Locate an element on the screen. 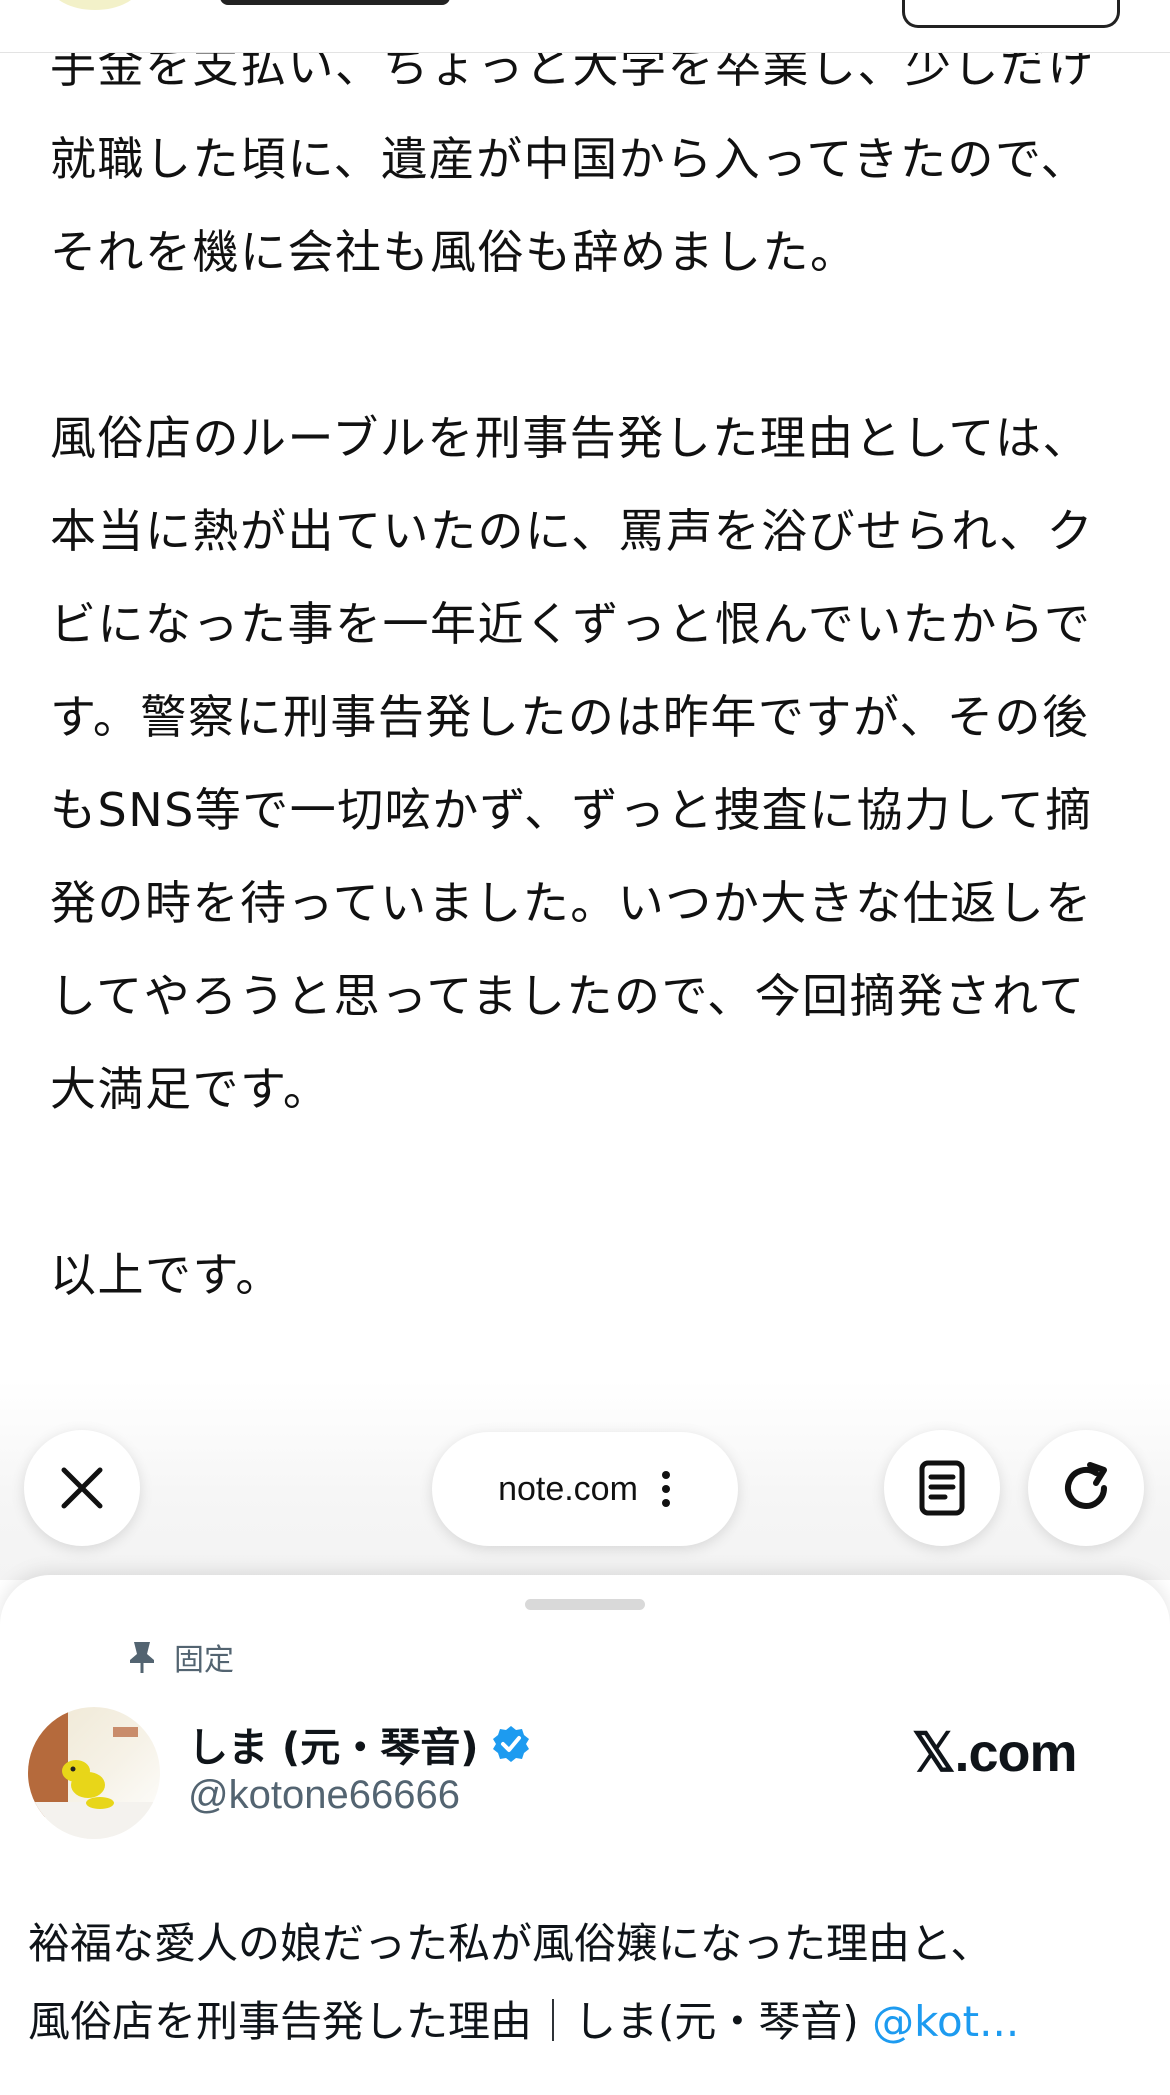 This screenshot has height=2095, width=1170. tweet-line: 裕福な愛人の娘だった私が風俗嬢になった理由と、 is located at coordinates (510, 1943).